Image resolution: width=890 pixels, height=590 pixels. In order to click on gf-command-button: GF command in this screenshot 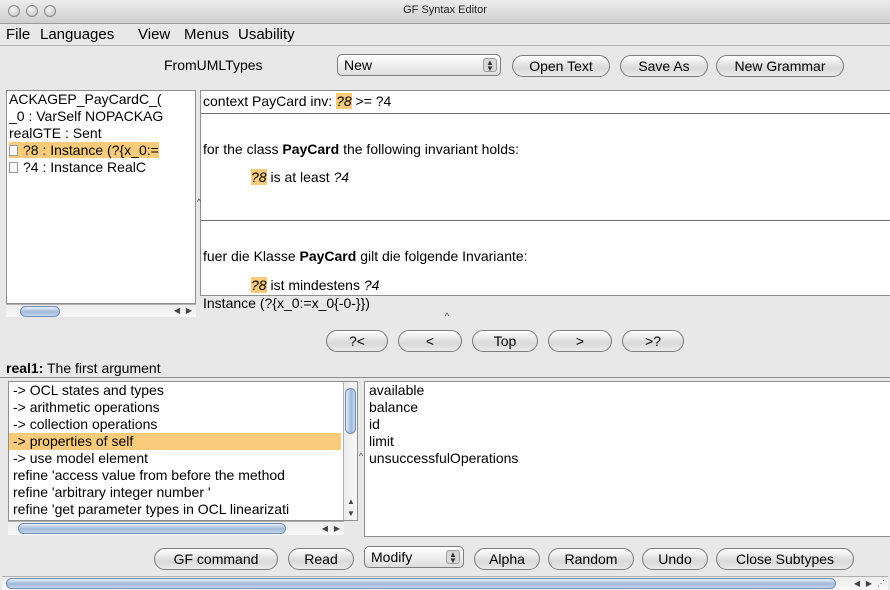, I will do `click(216, 559)`.